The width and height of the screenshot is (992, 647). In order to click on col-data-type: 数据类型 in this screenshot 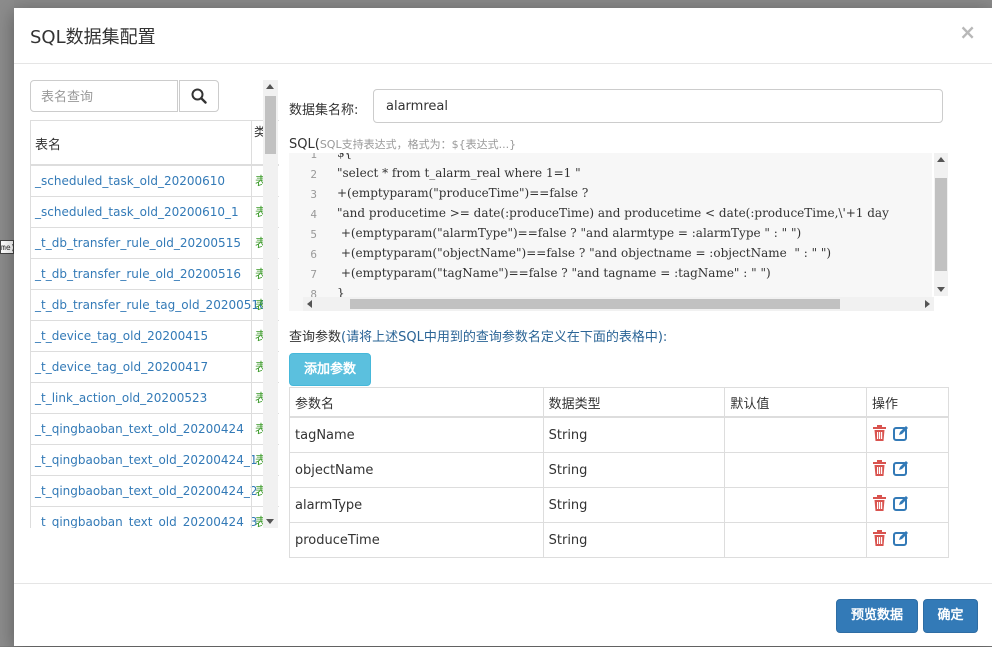, I will do `click(634, 402)`.